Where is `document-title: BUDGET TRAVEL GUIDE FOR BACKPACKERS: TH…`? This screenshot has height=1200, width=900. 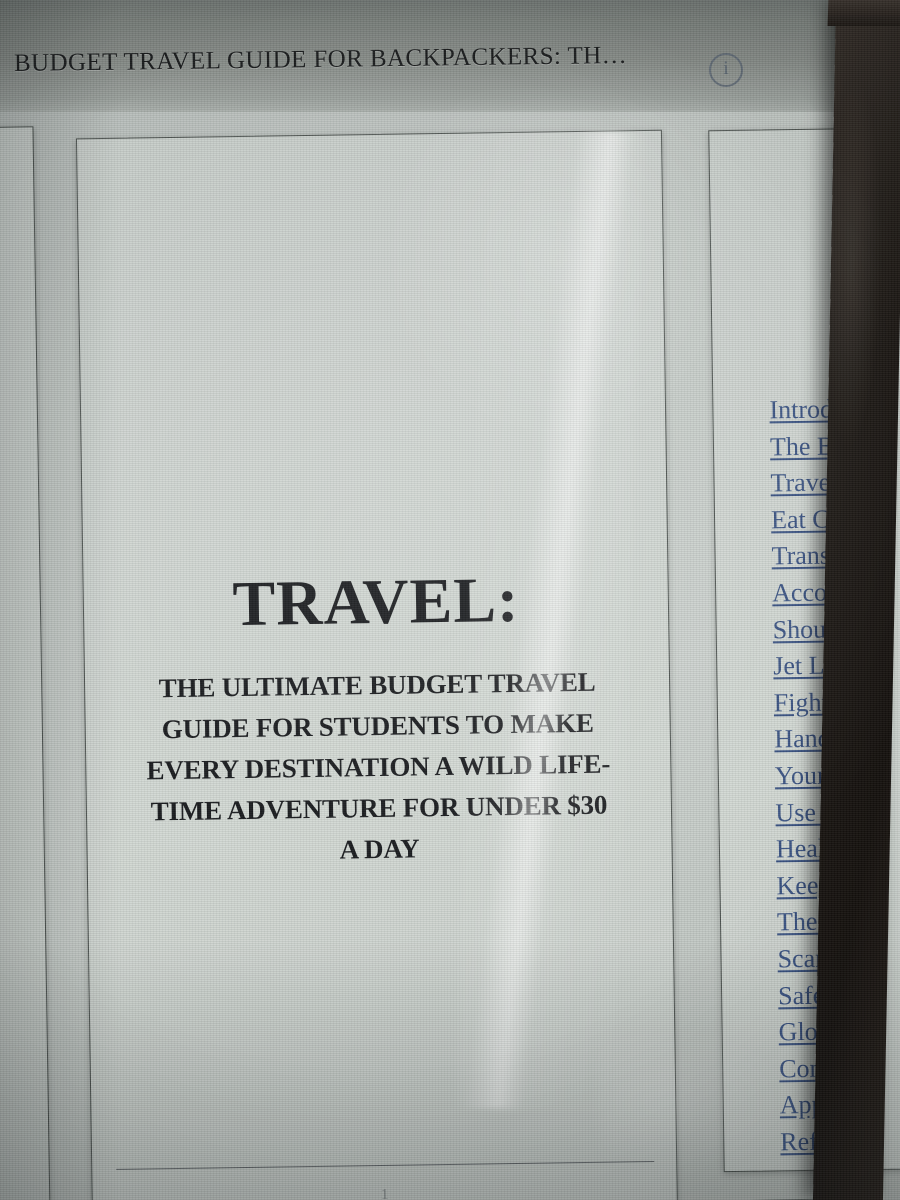 document-title: BUDGET TRAVEL GUIDE FOR BACKPACKERS: TH… is located at coordinates (320, 59).